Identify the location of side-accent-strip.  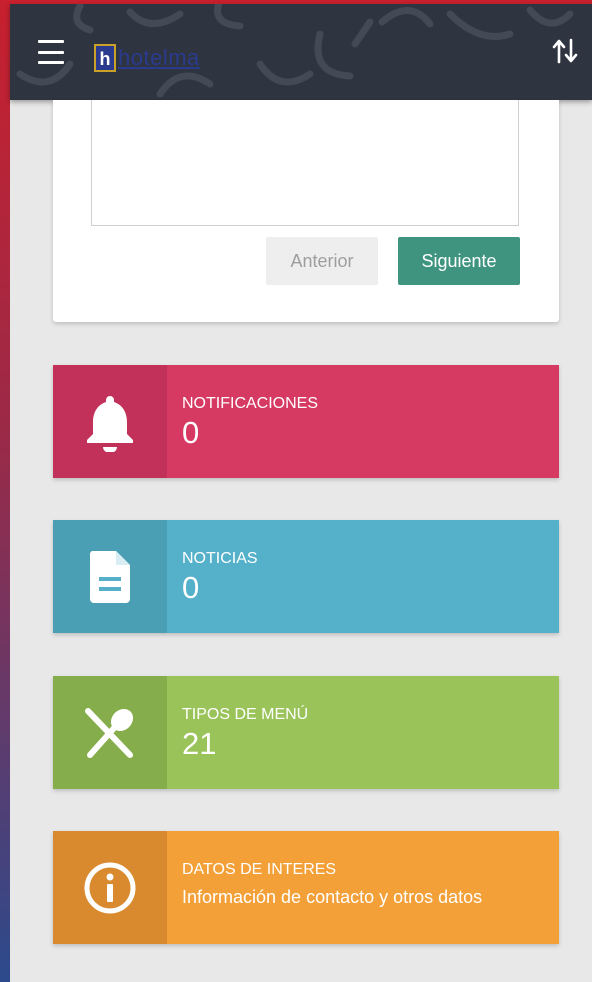
(5, 491).